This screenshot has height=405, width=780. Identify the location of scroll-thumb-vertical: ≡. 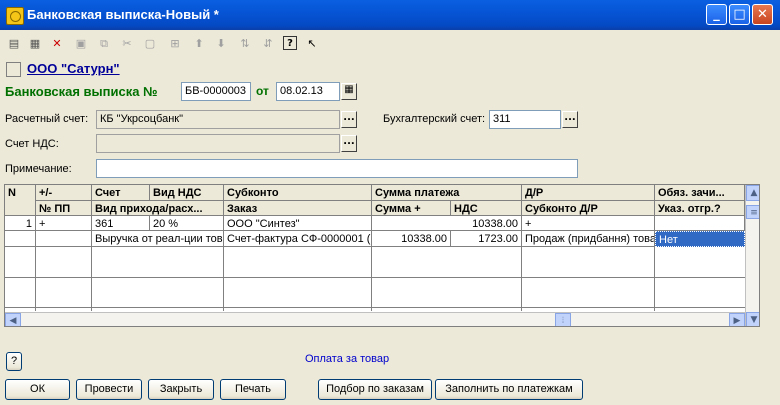
(752, 212).